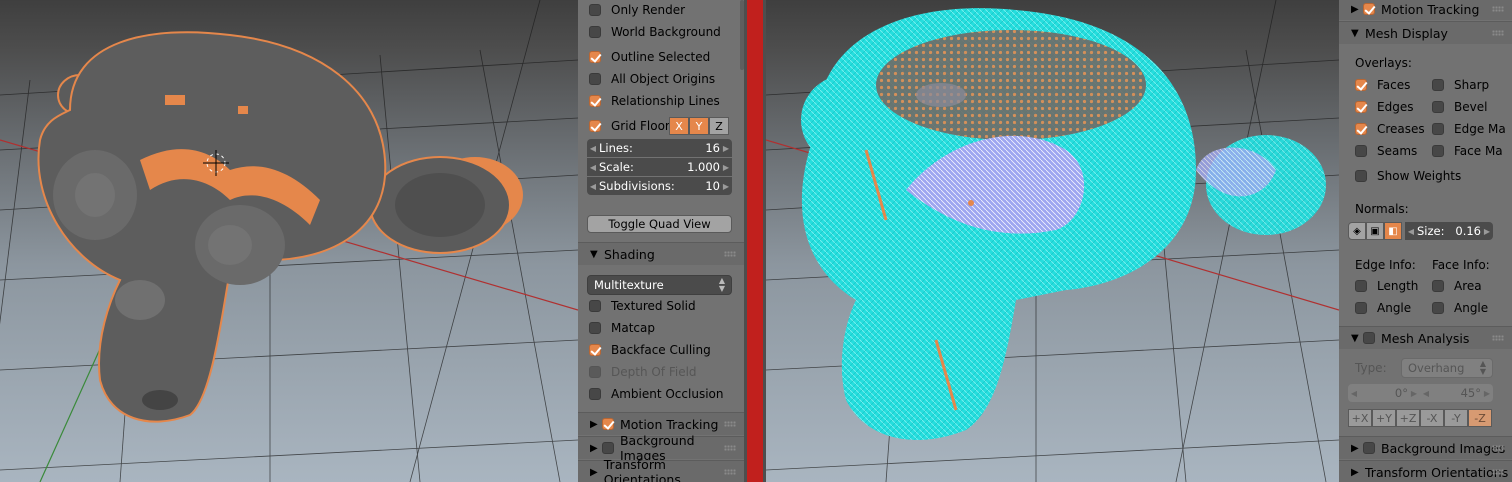  Describe the element at coordinates (1386, 151) in the screenshot. I see `overlay-seams: Seams` at that location.